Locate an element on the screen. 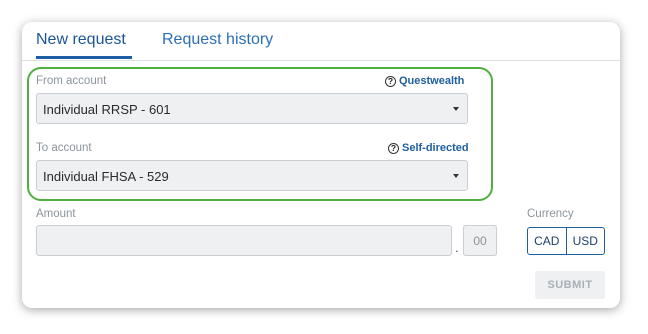  amount-label: Amount is located at coordinates (56, 214).